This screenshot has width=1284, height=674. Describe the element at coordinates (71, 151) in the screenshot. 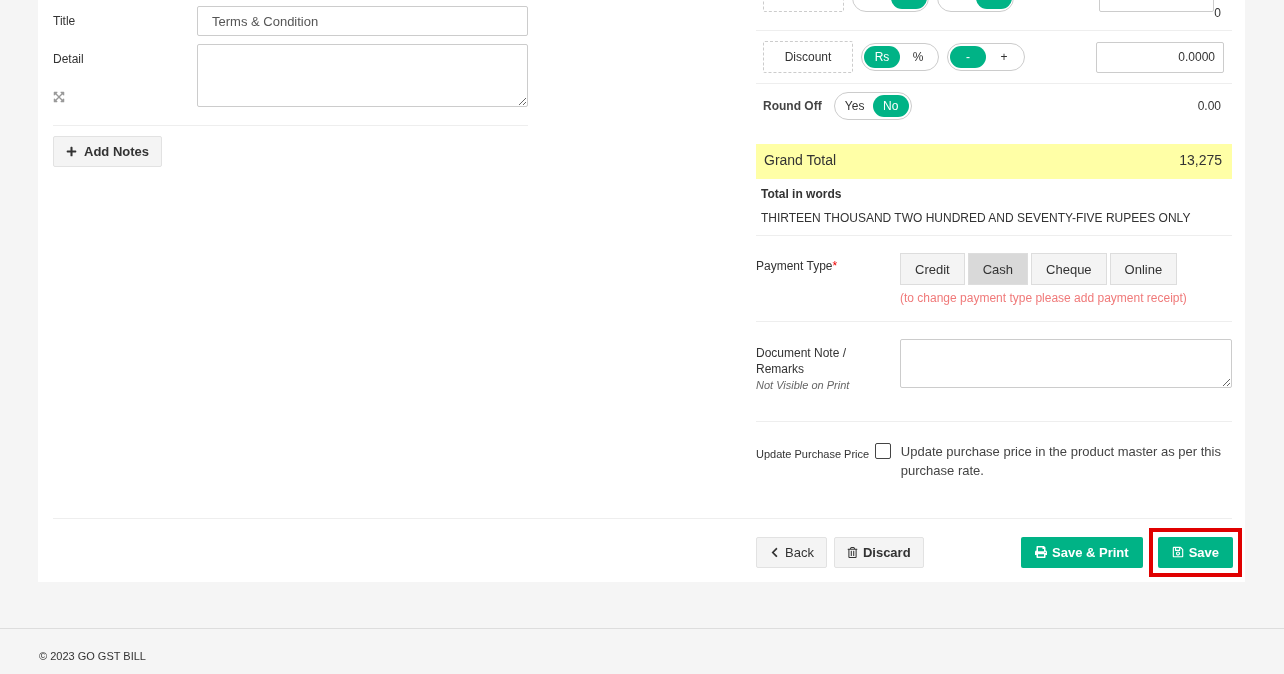

I see `plus-icon` at that location.